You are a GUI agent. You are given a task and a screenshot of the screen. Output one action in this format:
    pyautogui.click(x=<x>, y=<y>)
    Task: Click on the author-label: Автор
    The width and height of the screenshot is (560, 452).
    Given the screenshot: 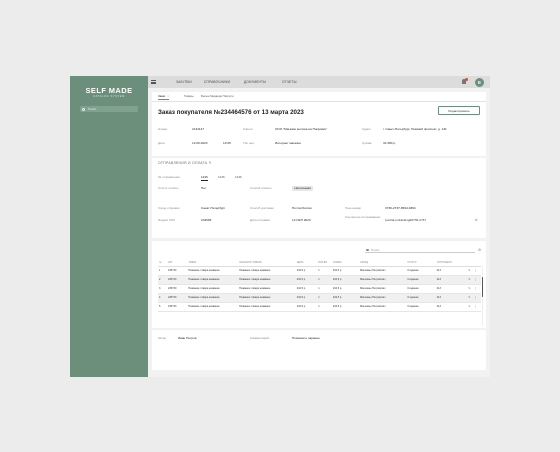 What is the action you would take?
    pyautogui.click(x=162, y=338)
    